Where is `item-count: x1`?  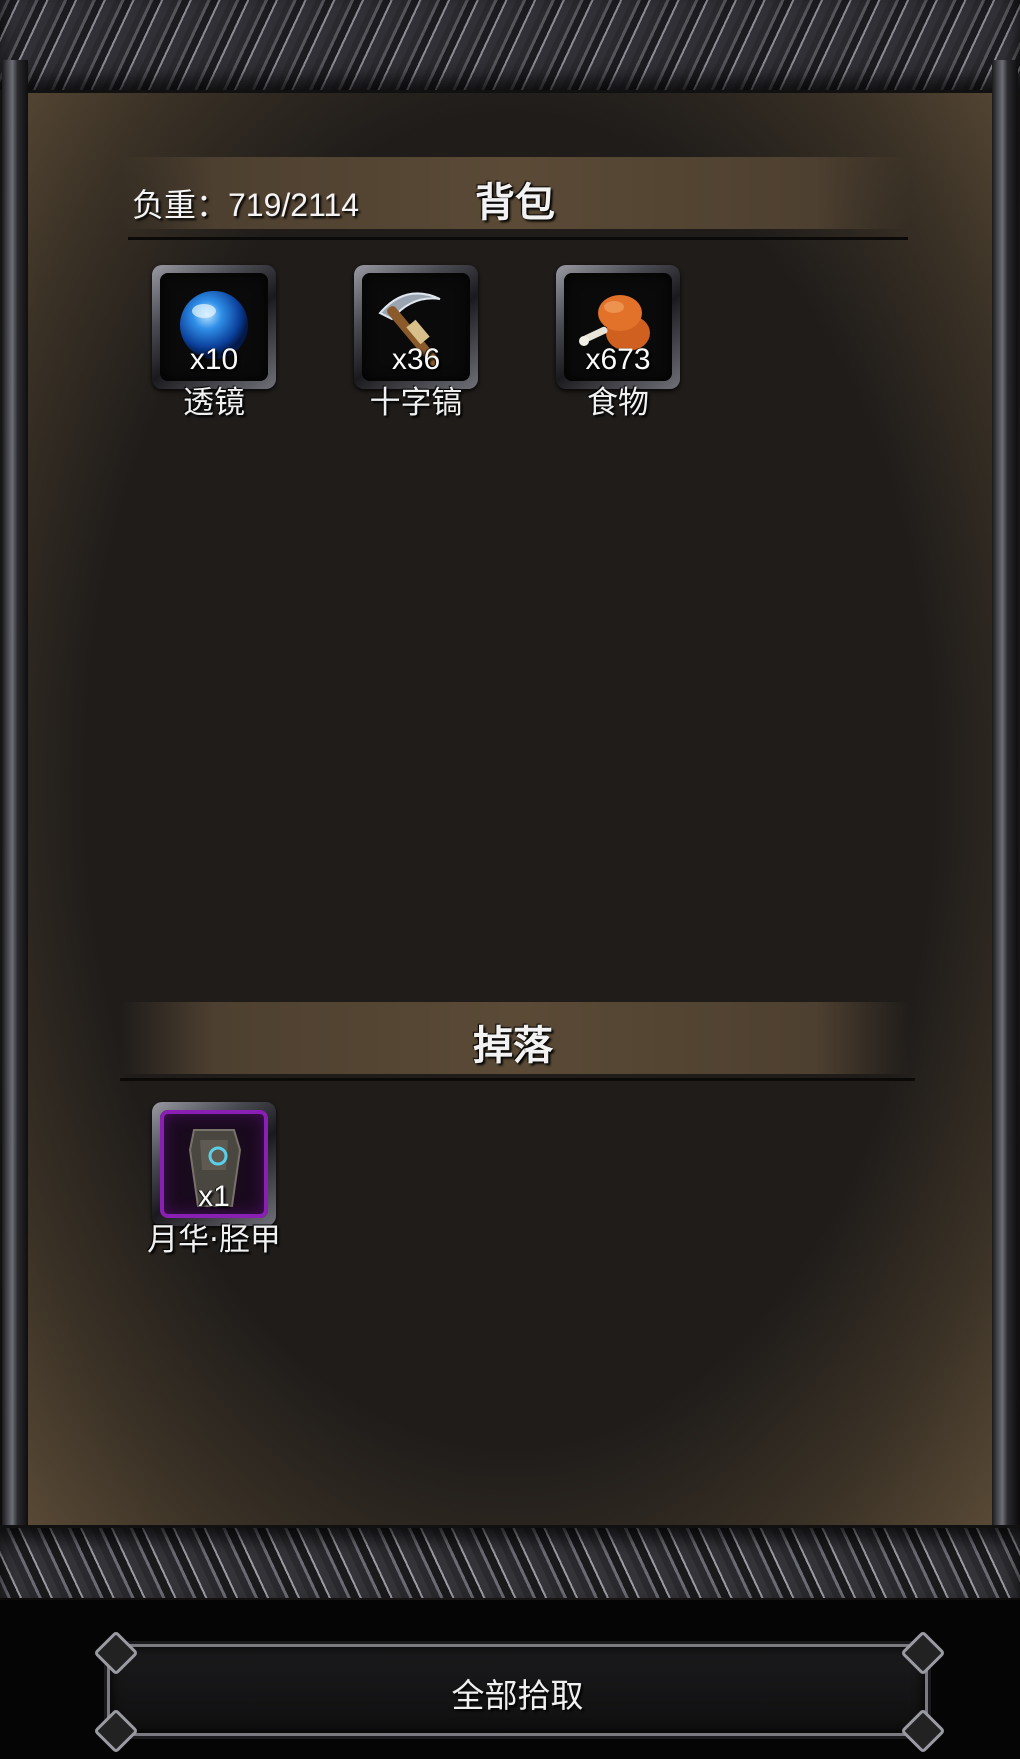
item-count: x1 is located at coordinates (214, 1196).